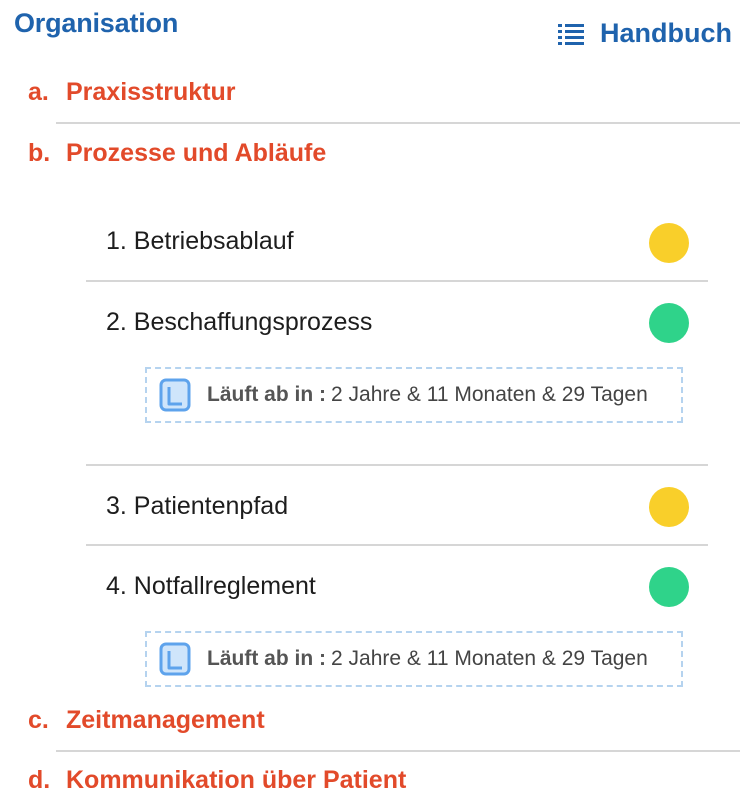  What do you see at coordinates (211, 586) in the screenshot?
I see `process-item-notfallreglement: 4. Notfallreglement` at bounding box center [211, 586].